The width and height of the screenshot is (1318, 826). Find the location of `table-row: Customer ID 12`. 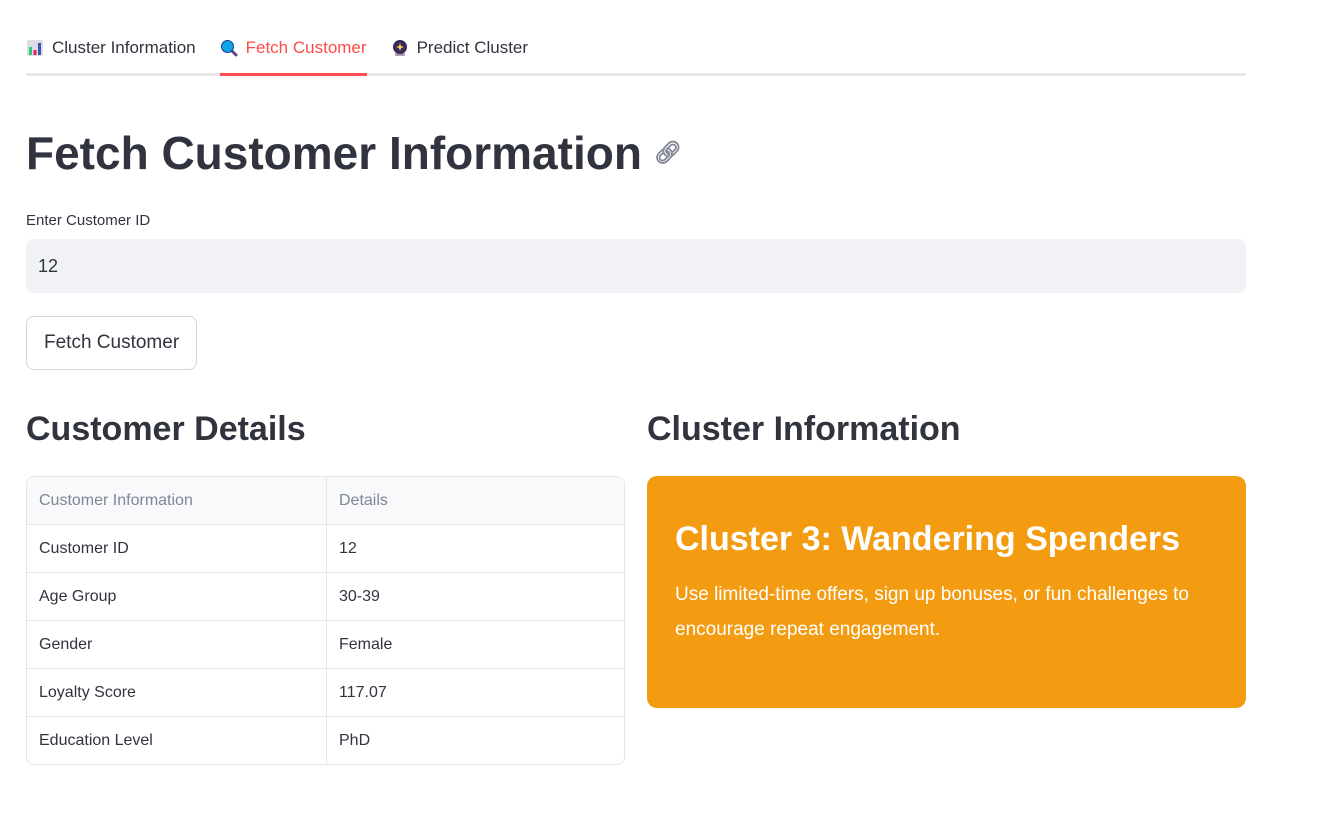

table-row: Customer ID 12 is located at coordinates (325, 549).